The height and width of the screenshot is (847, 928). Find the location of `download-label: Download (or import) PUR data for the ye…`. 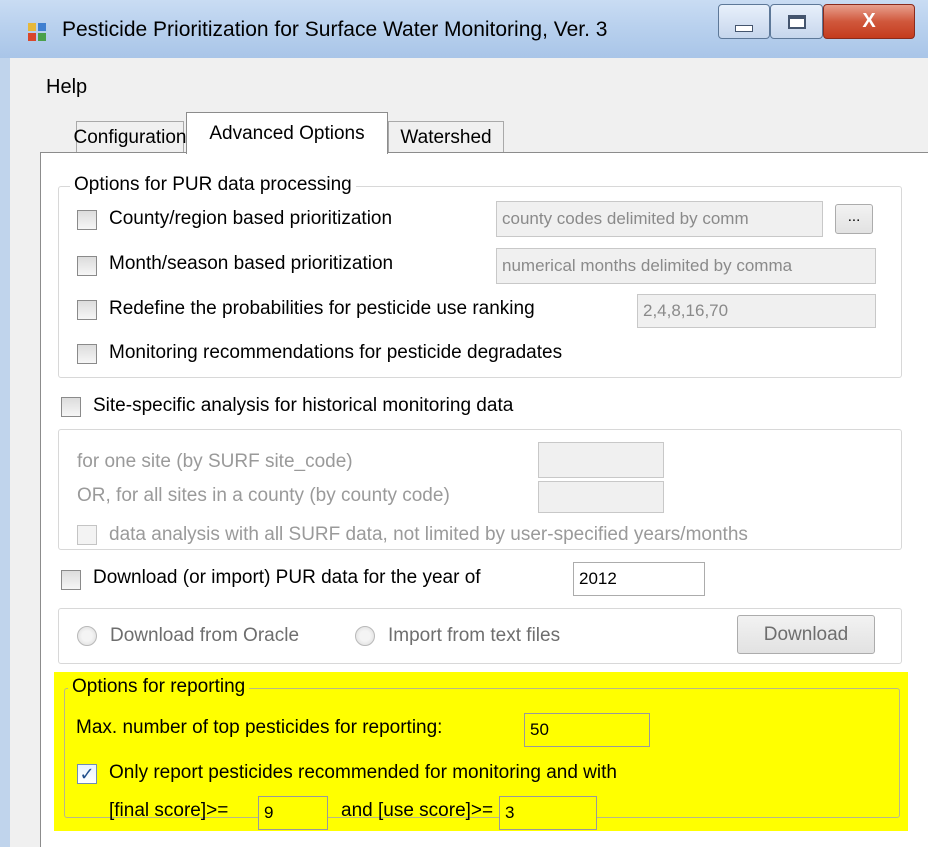

download-label: Download (or import) PUR data for the ye… is located at coordinates (287, 577).